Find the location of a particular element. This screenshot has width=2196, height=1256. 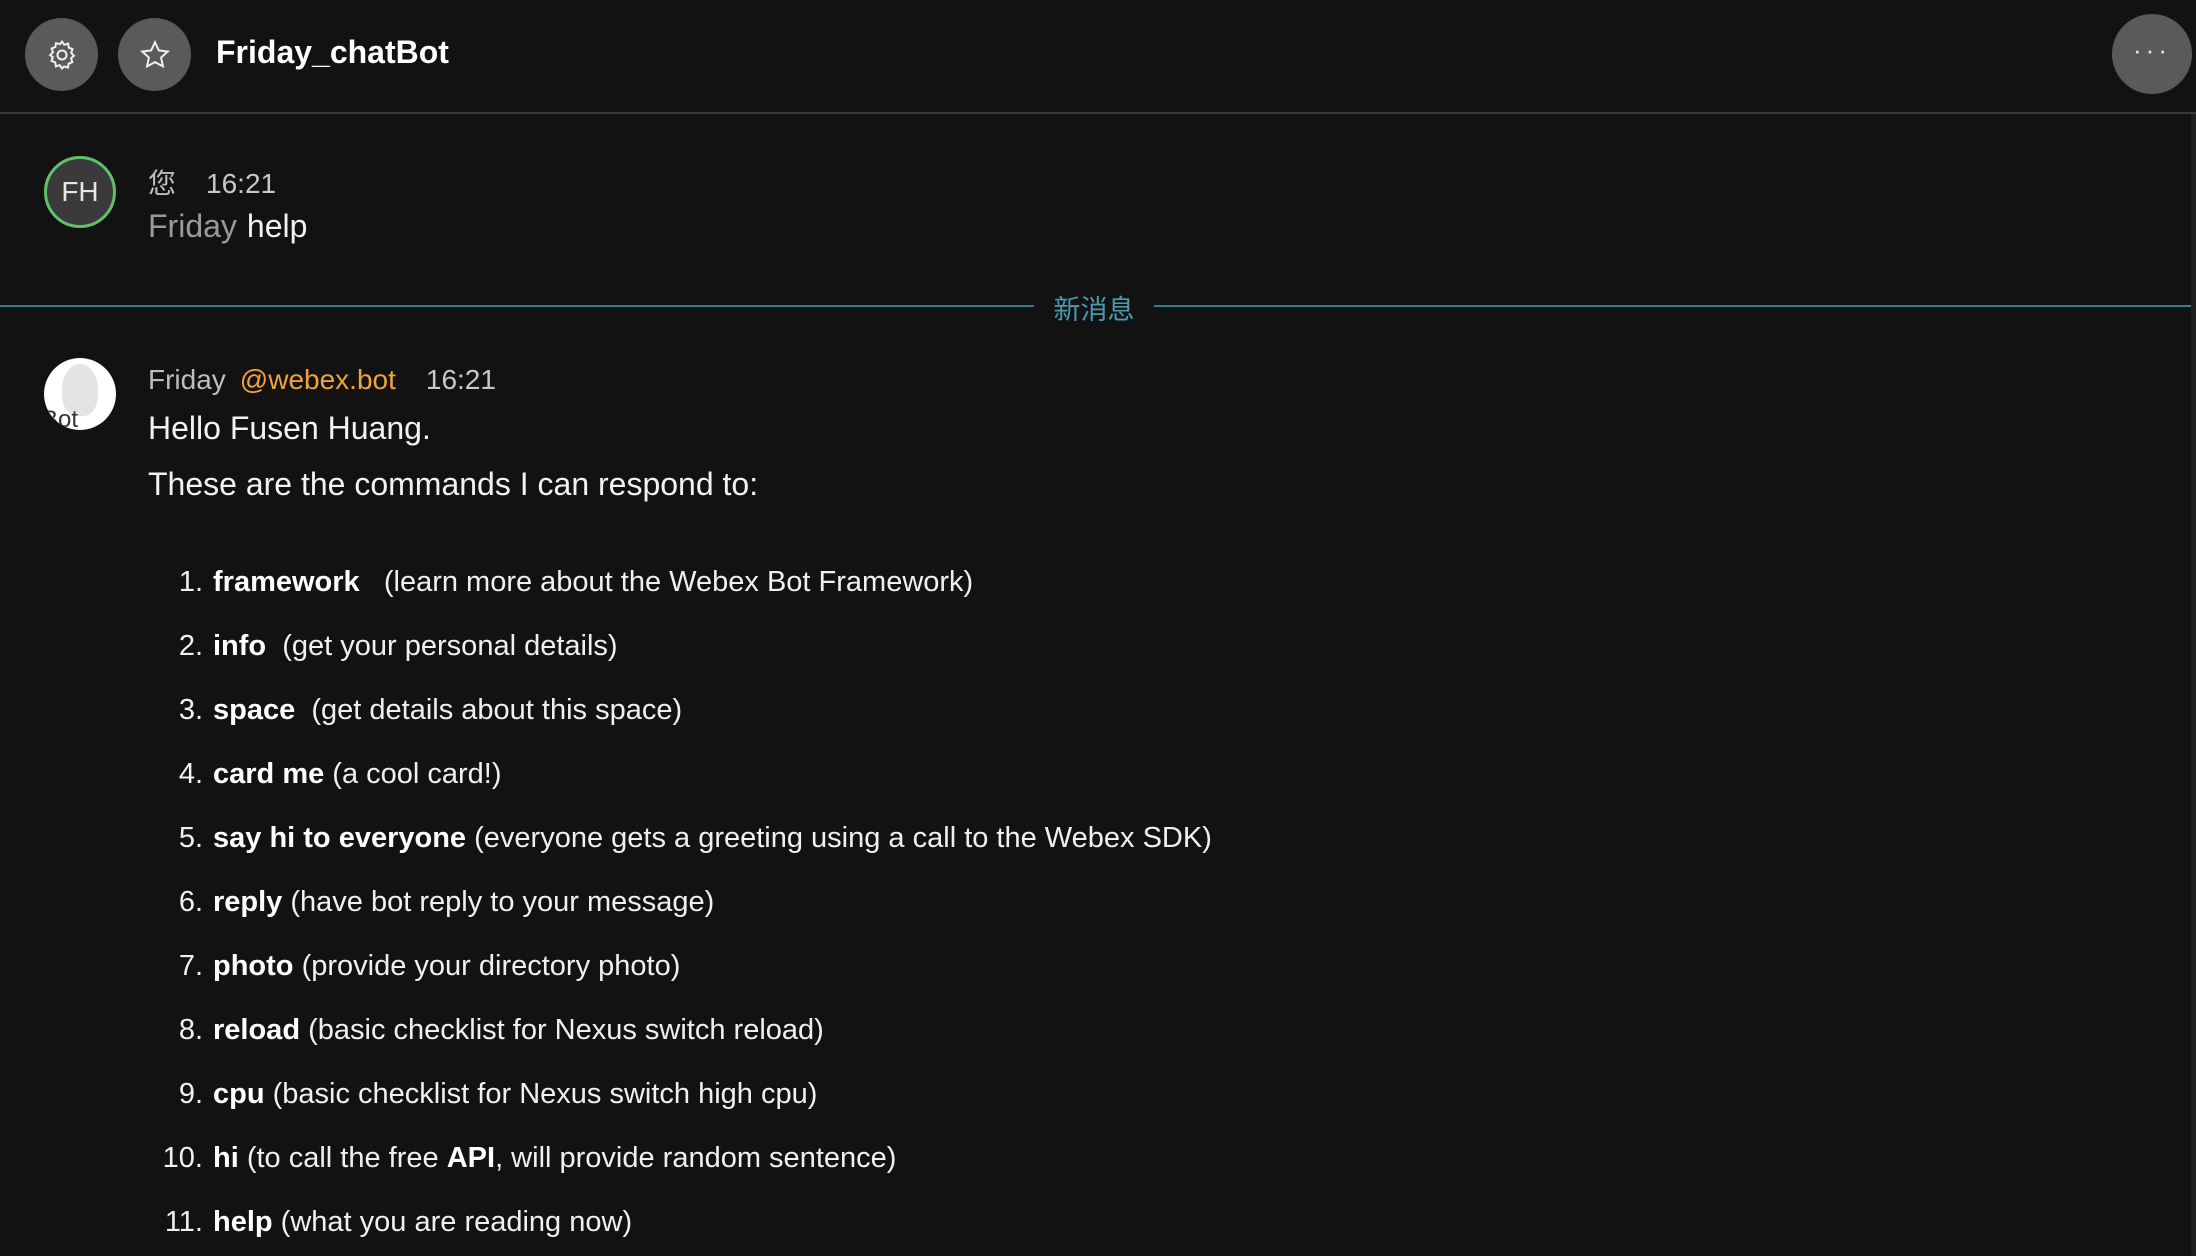

favorite-button is located at coordinates (154, 54).